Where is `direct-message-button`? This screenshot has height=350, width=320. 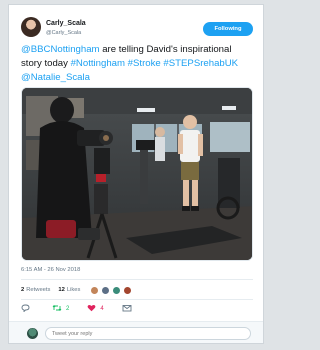
direct-message-button is located at coordinates (129, 309).